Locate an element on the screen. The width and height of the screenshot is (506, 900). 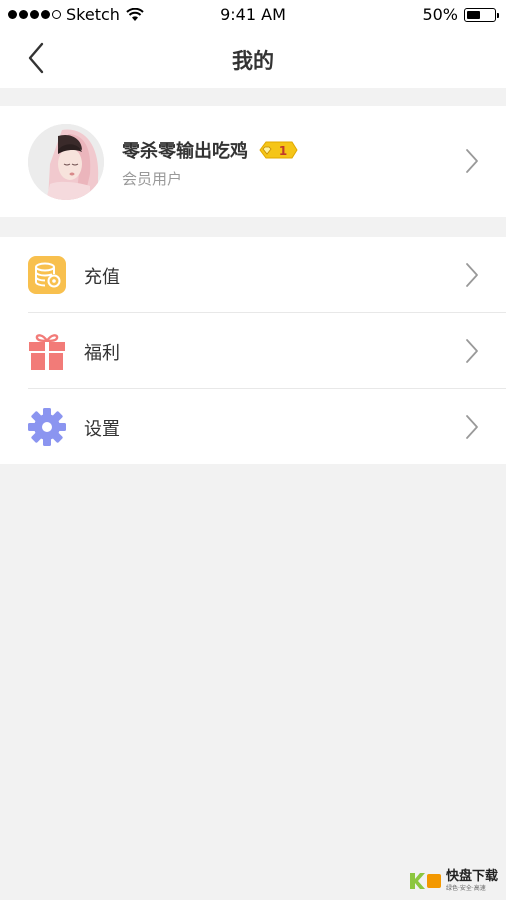
menu-item-settings: 设置 is located at coordinates (253, 427).